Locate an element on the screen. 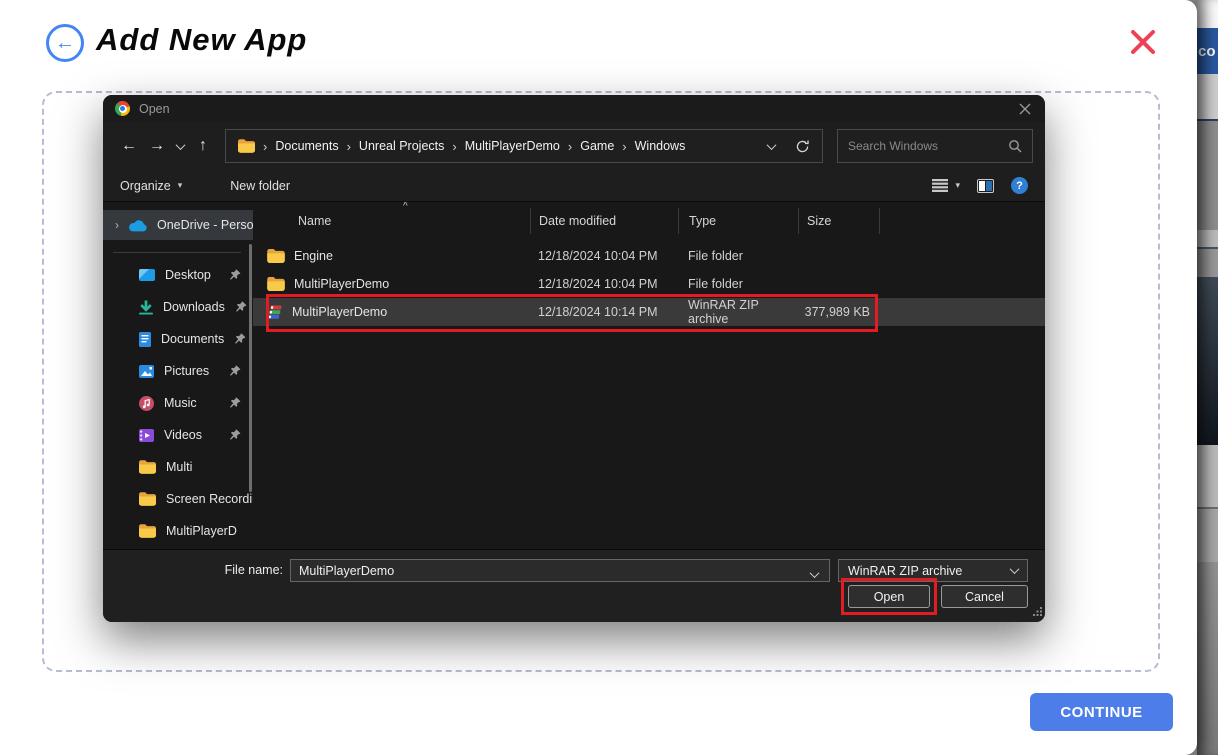 The image size is (1218, 755). file-row-engine: Engine 12/18/2024 10:04 PM File folder is located at coordinates (649, 256).